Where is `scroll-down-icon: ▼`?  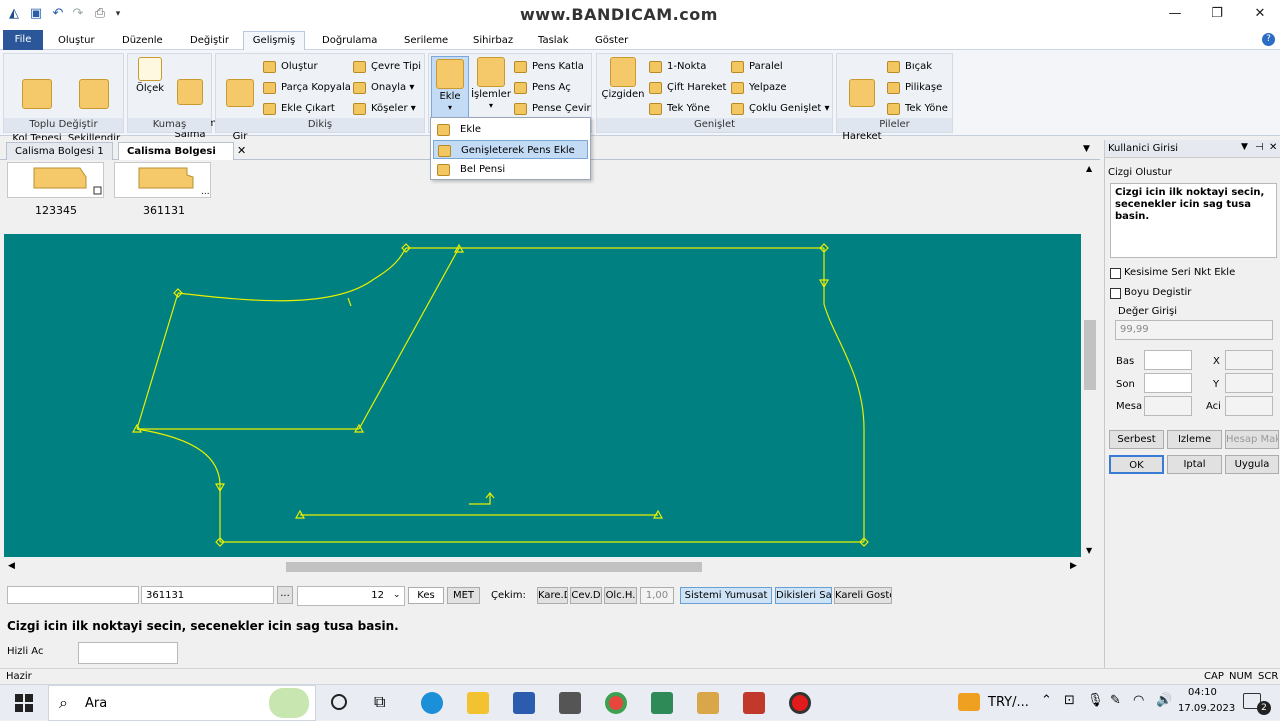 scroll-down-icon: ▼ is located at coordinates (1089, 550).